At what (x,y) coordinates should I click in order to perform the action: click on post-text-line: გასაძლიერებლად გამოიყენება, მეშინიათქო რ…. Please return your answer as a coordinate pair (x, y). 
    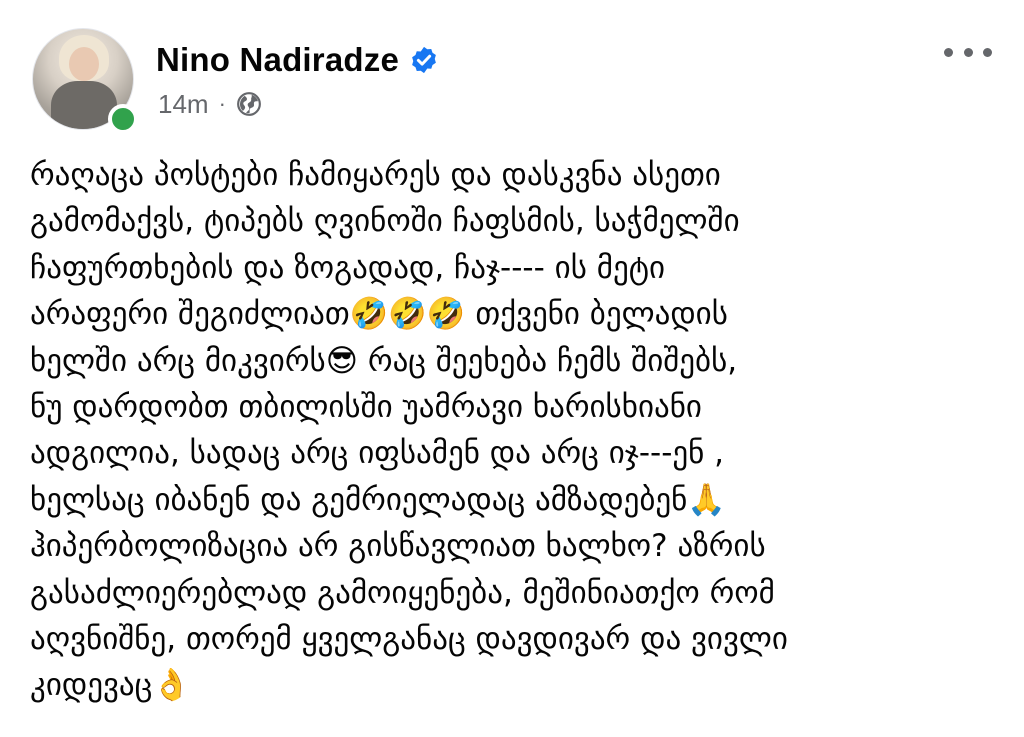
    Looking at the image, I should click on (402, 592).